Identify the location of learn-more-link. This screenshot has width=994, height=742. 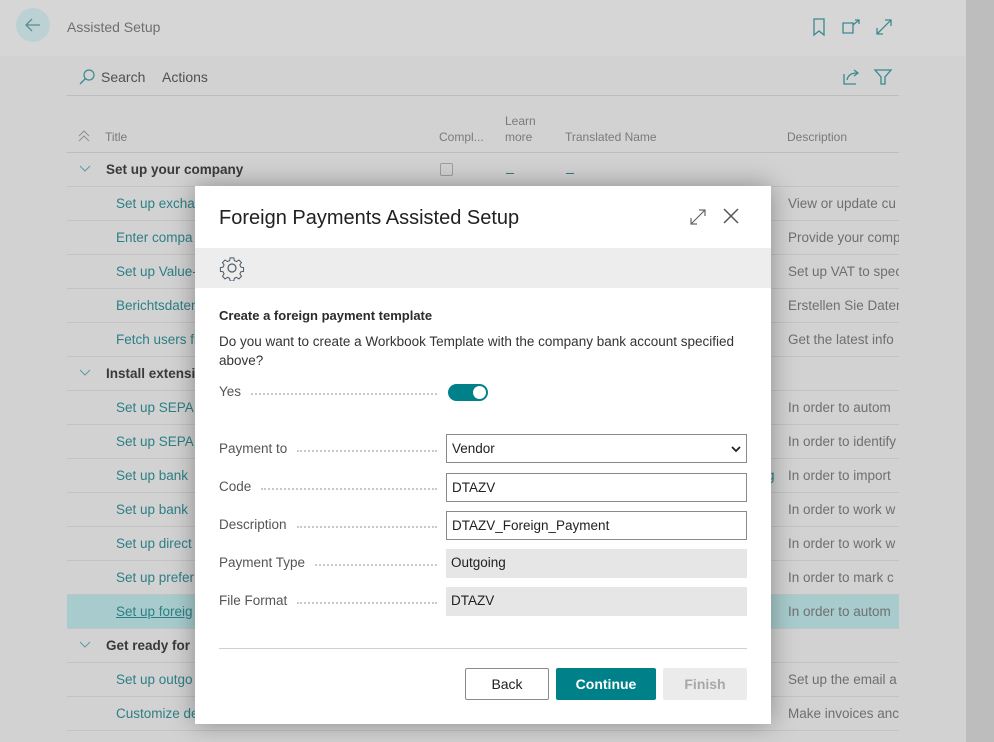
(510, 173).